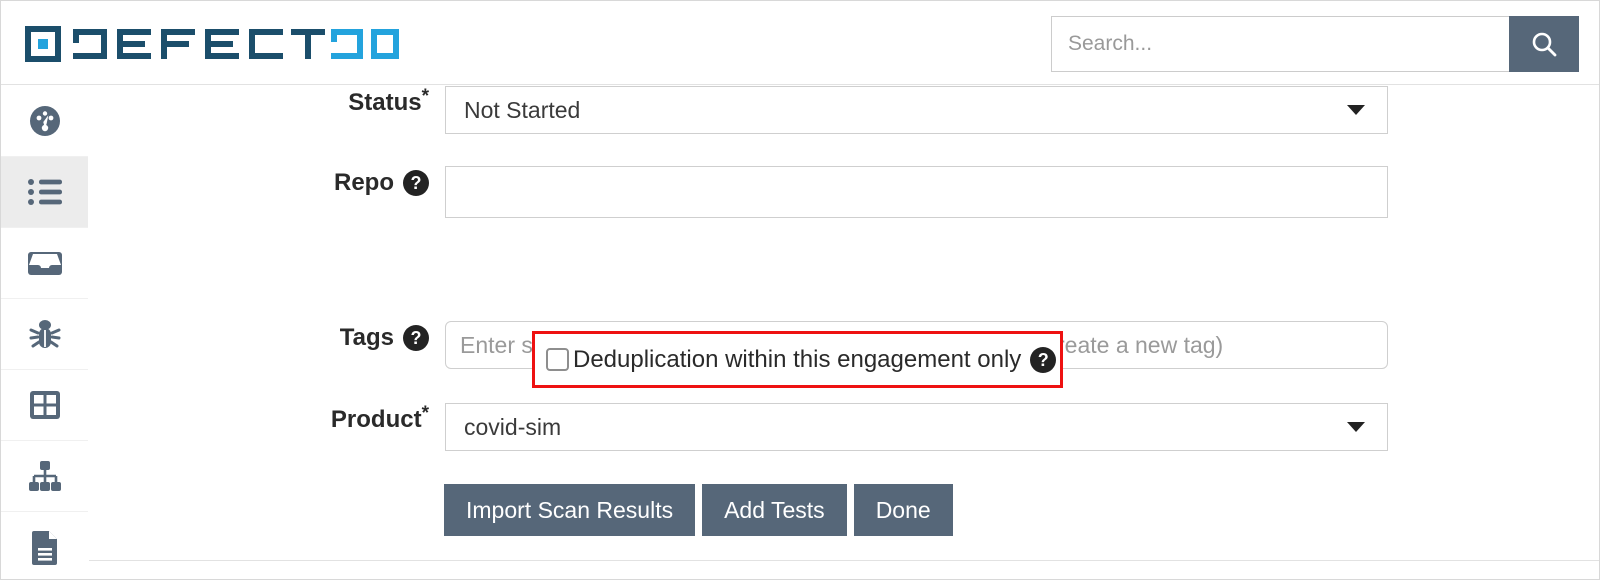 Image resolution: width=1600 pixels, height=580 pixels. I want to click on bug-icon, so click(44, 334).